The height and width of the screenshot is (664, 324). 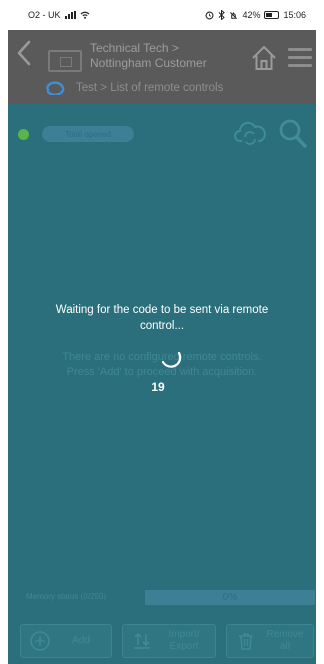 I want to click on memory-status-label: Memory status (0/250), so click(x=66, y=596).